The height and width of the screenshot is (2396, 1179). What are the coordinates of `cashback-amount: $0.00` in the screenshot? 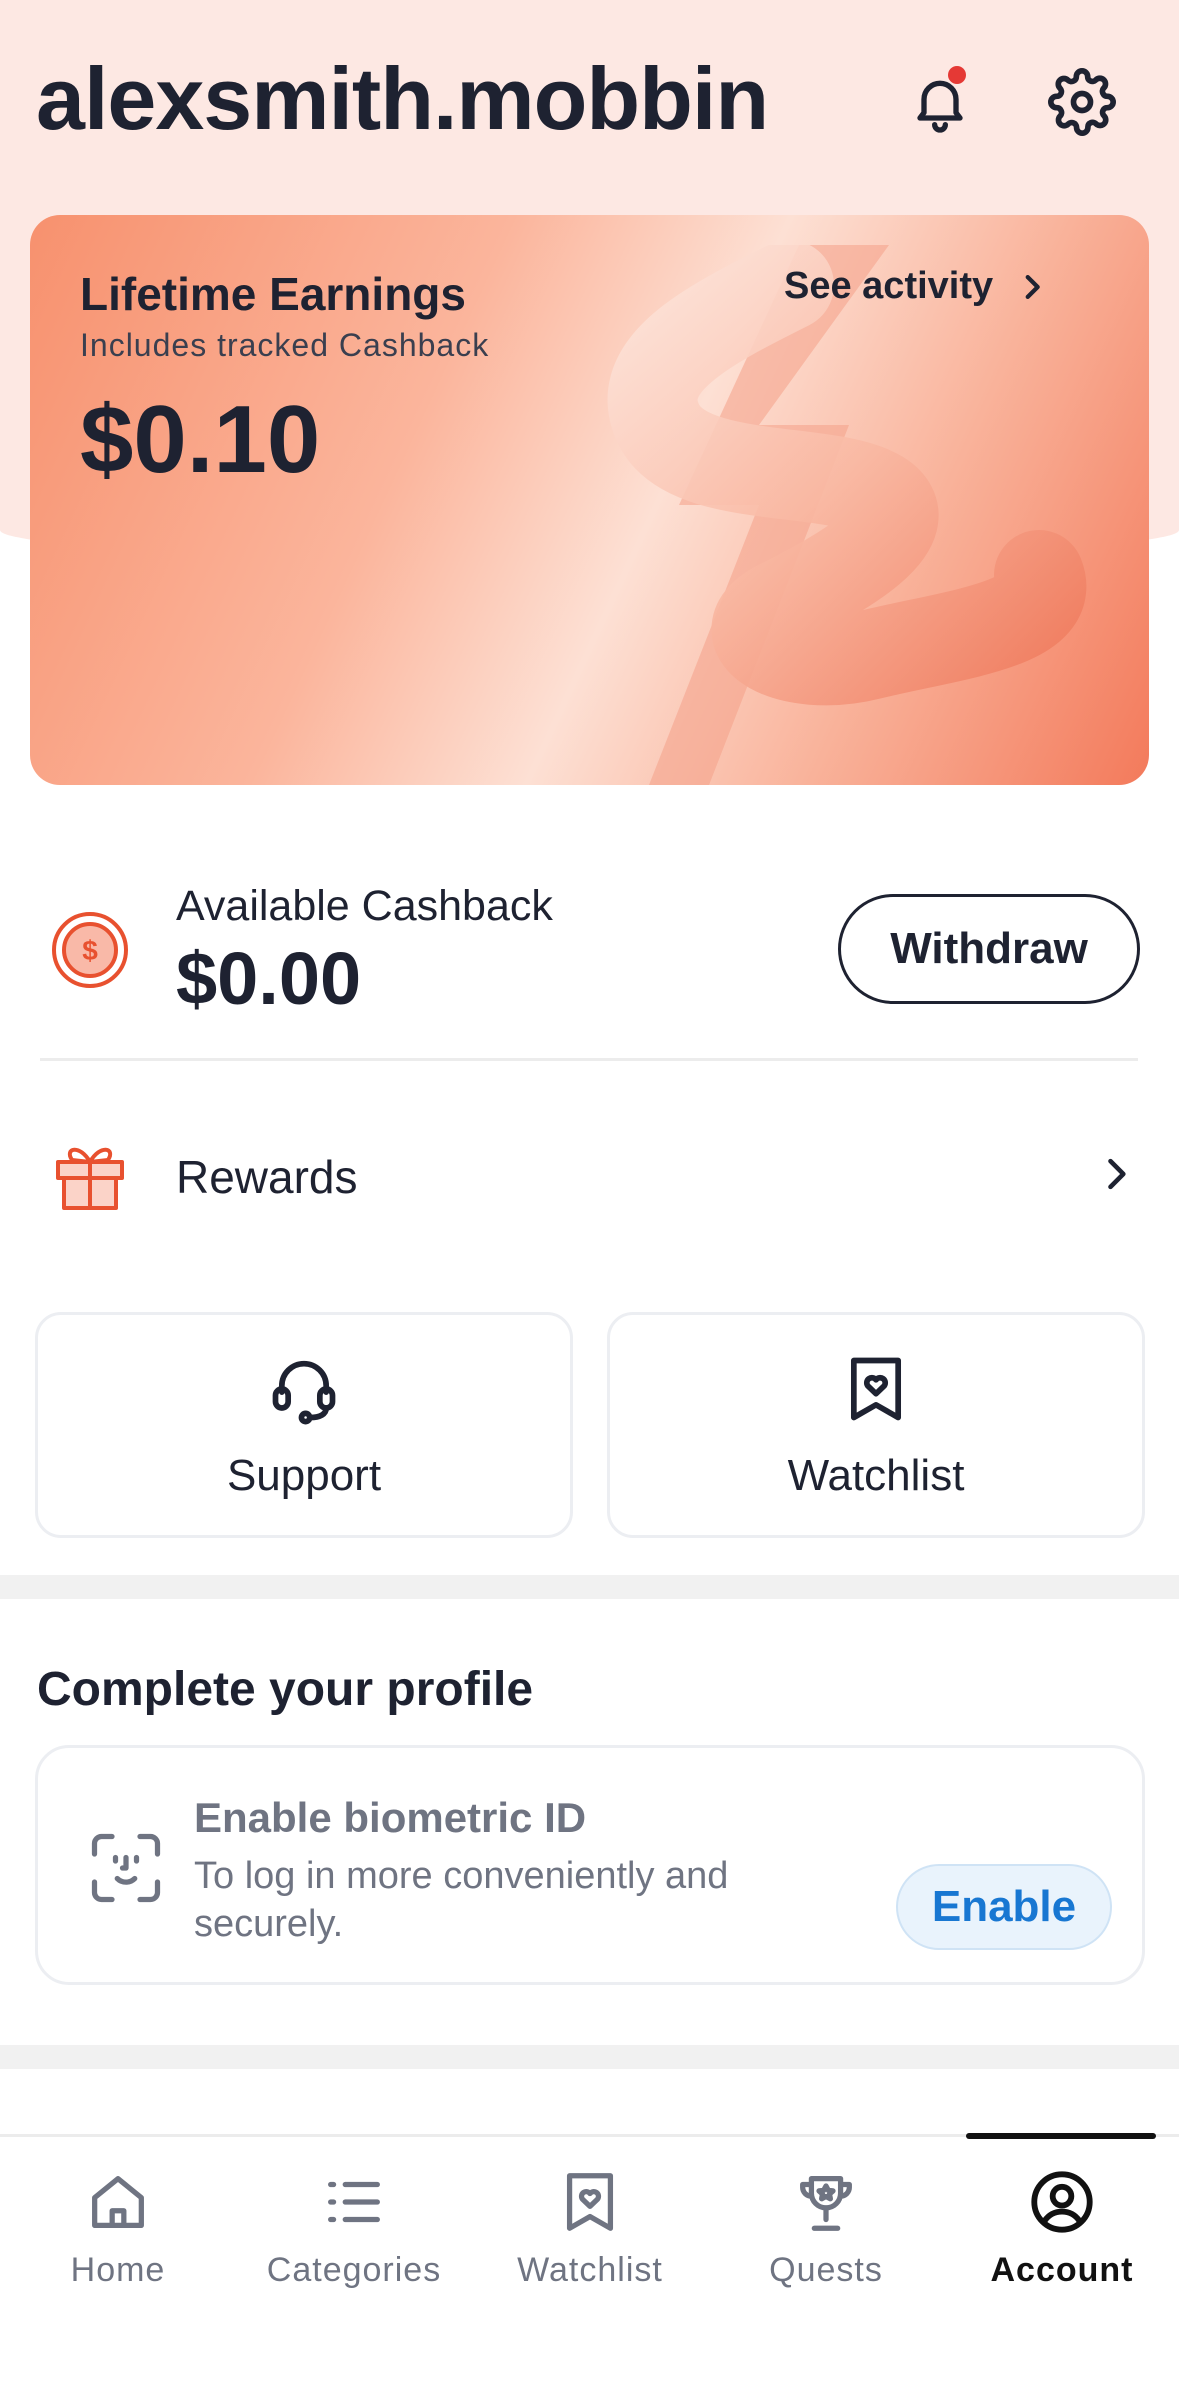 It's located at (269, 978).